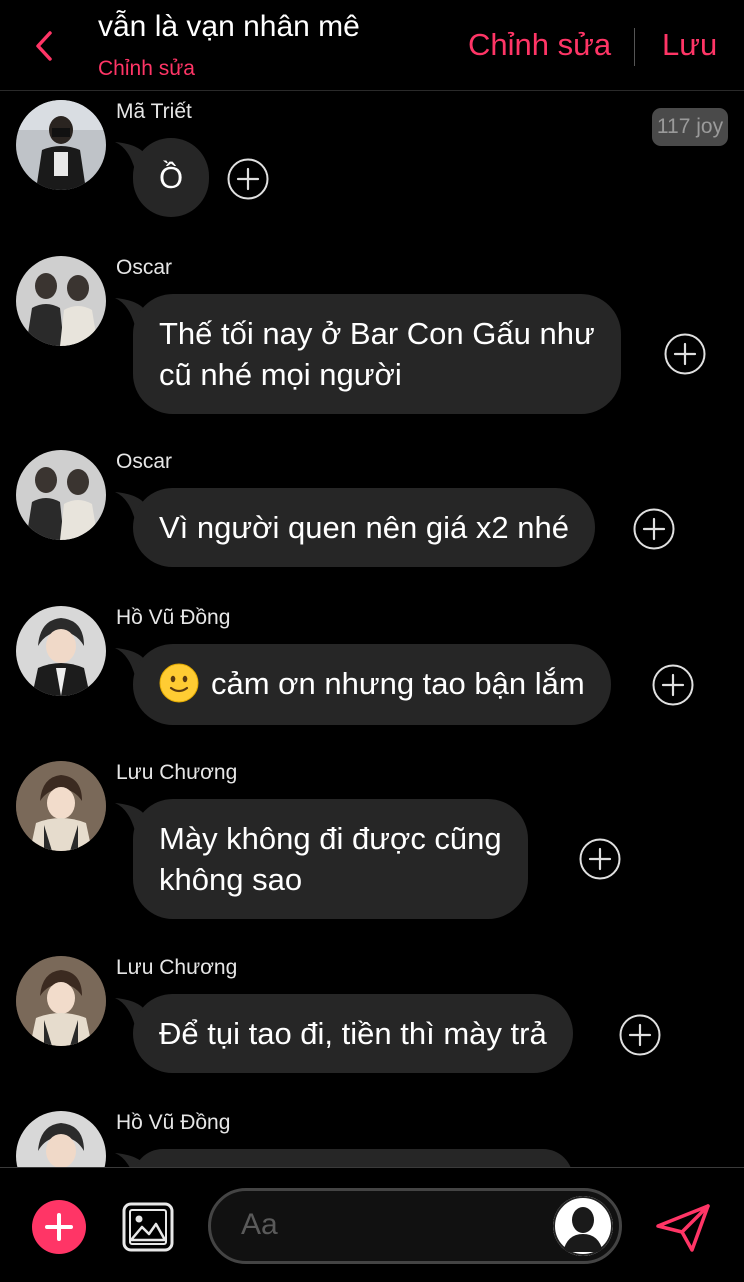 The image size is (744, 1282). I want to click on edit-button: Chỉnh sửa, so click(539, 45).